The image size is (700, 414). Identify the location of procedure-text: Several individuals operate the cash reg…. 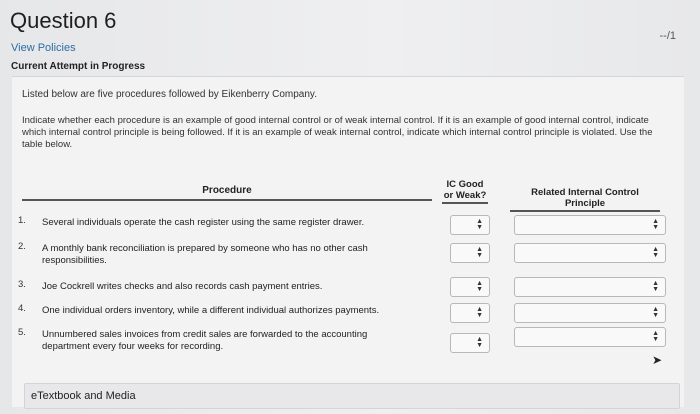
(203, 222).